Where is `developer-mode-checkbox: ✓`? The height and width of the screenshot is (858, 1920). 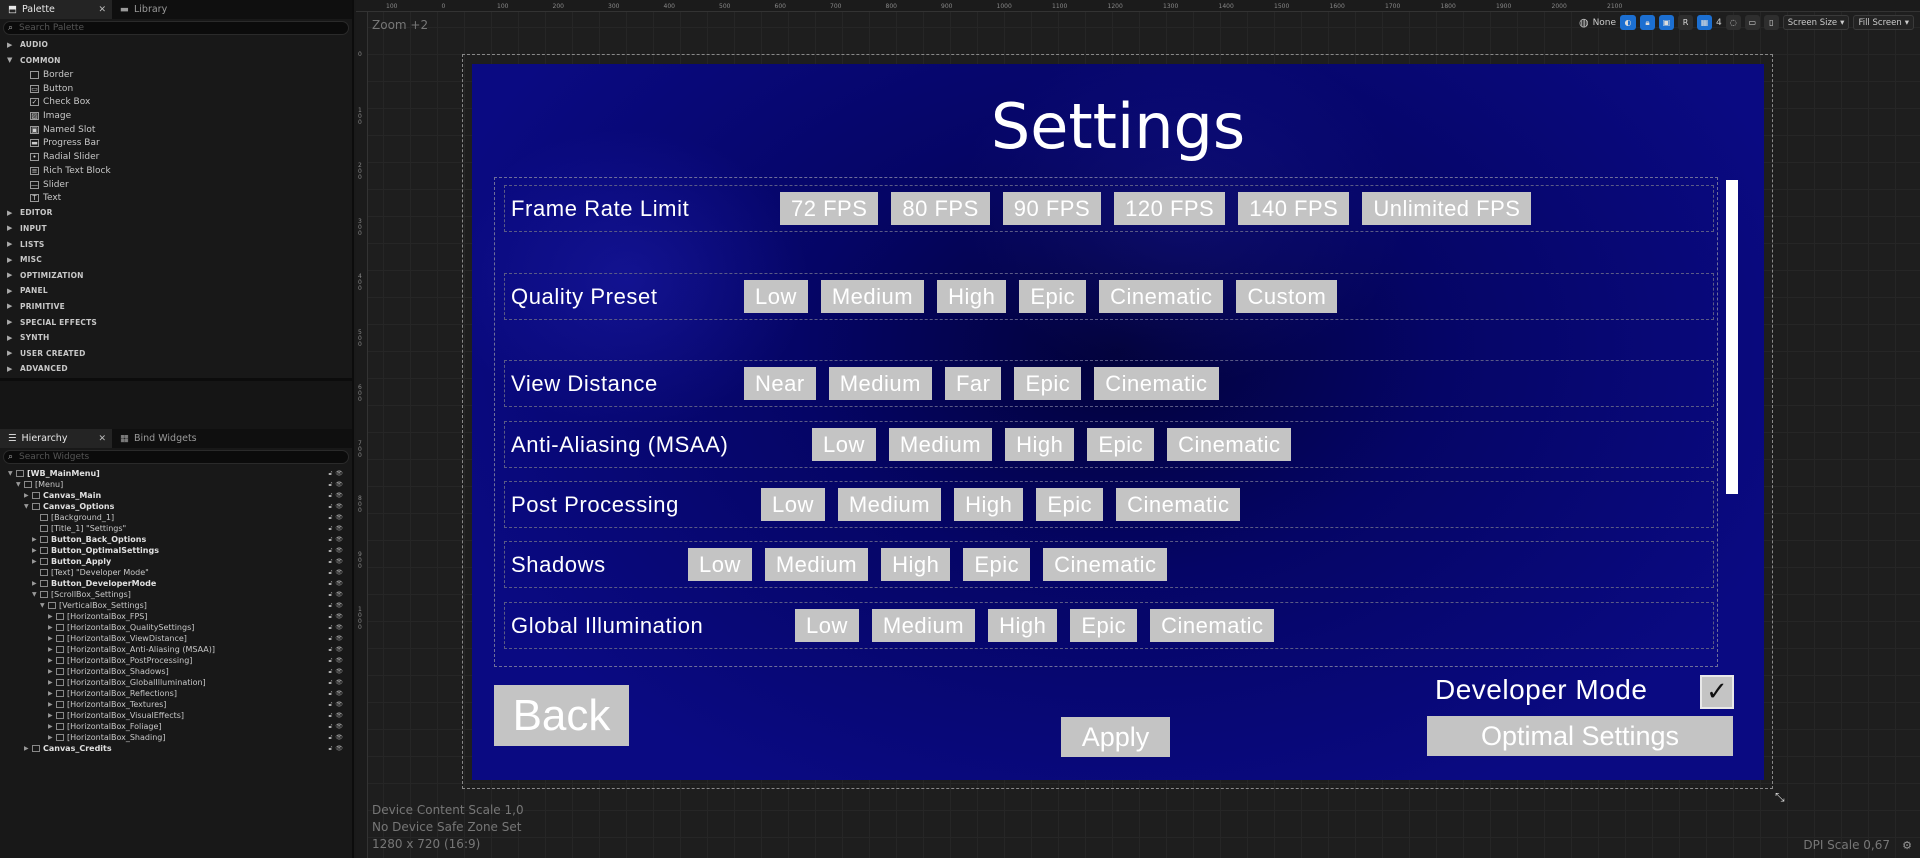
developer-mode-checkbox: ✓ is located at coordinates (1717, 692).